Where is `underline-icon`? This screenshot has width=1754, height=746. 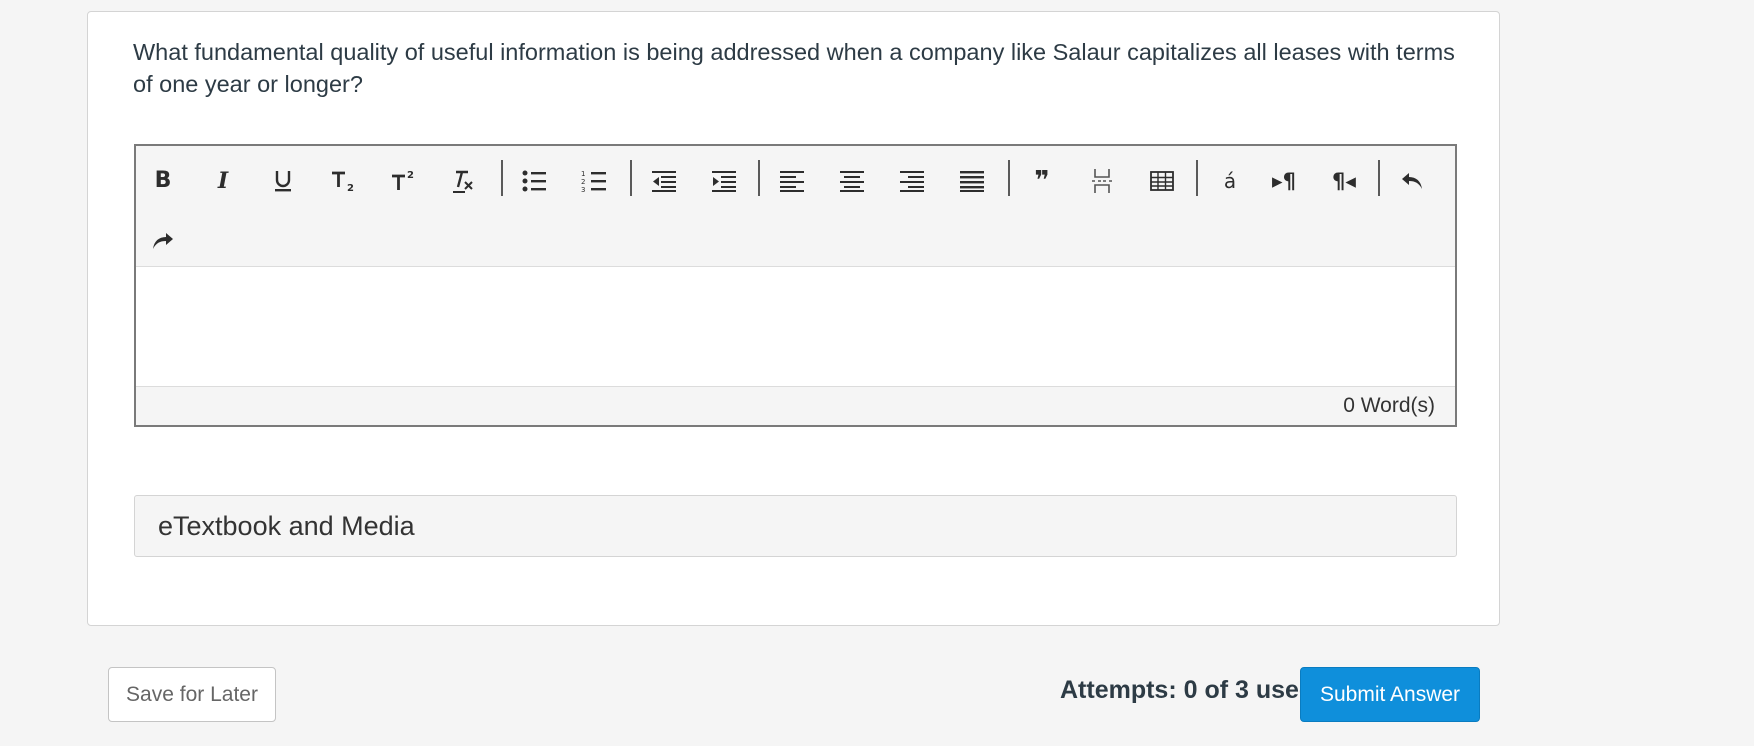
underline-icon is located at coordinates (283, 181).